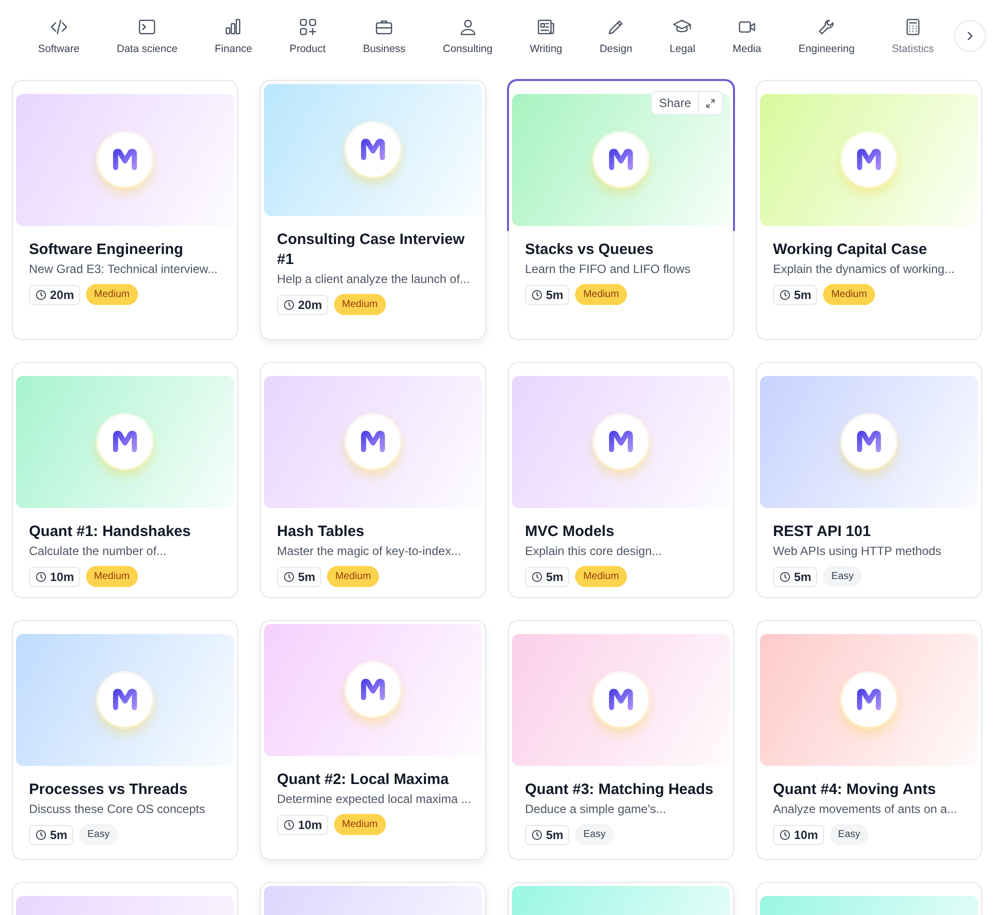 The width and height of the screenshot is (1000, 915). What do you see at coordinates (589, 250) in the screenshot?
I see `card-title: Stacks vs Queues` at bounding box center [589, 250].